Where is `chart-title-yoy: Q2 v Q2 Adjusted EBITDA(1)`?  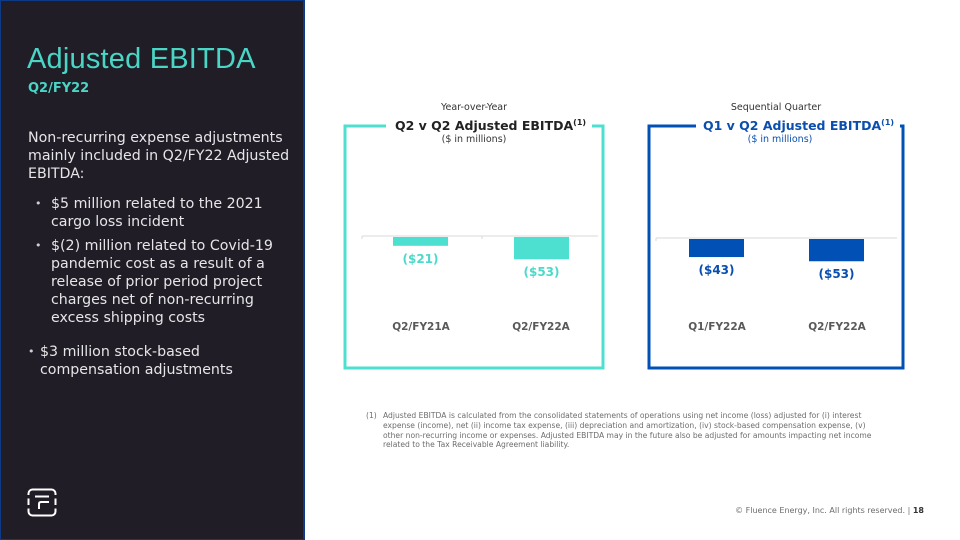 chart-title-yoy: Q2 v Q2 Adjusted EBITDA(1) is located at coordinates (491, 125).